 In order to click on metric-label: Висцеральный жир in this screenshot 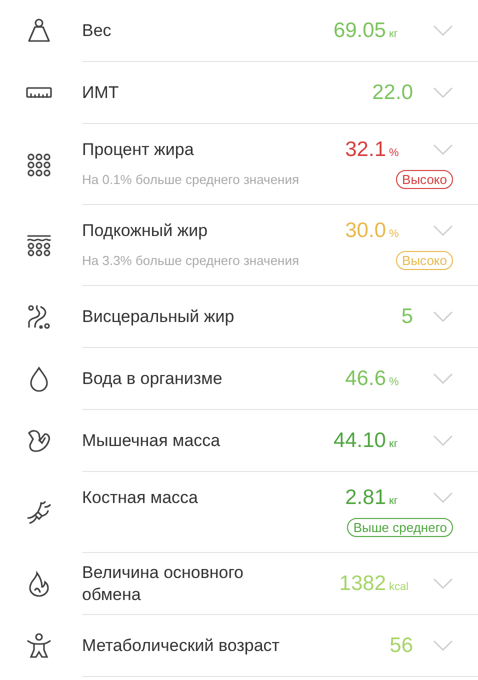, I will do `click(159, 317)`.